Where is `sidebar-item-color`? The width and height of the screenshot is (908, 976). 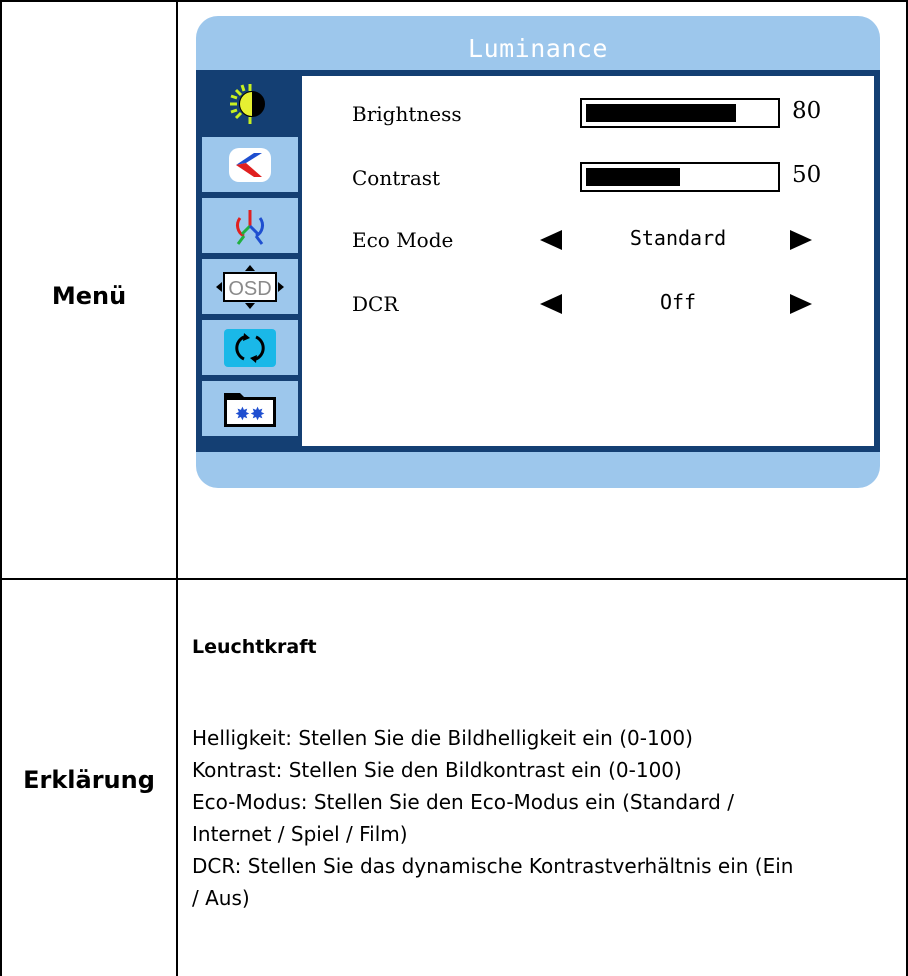 sidebar-item-color is located at coordinates (250, 225).